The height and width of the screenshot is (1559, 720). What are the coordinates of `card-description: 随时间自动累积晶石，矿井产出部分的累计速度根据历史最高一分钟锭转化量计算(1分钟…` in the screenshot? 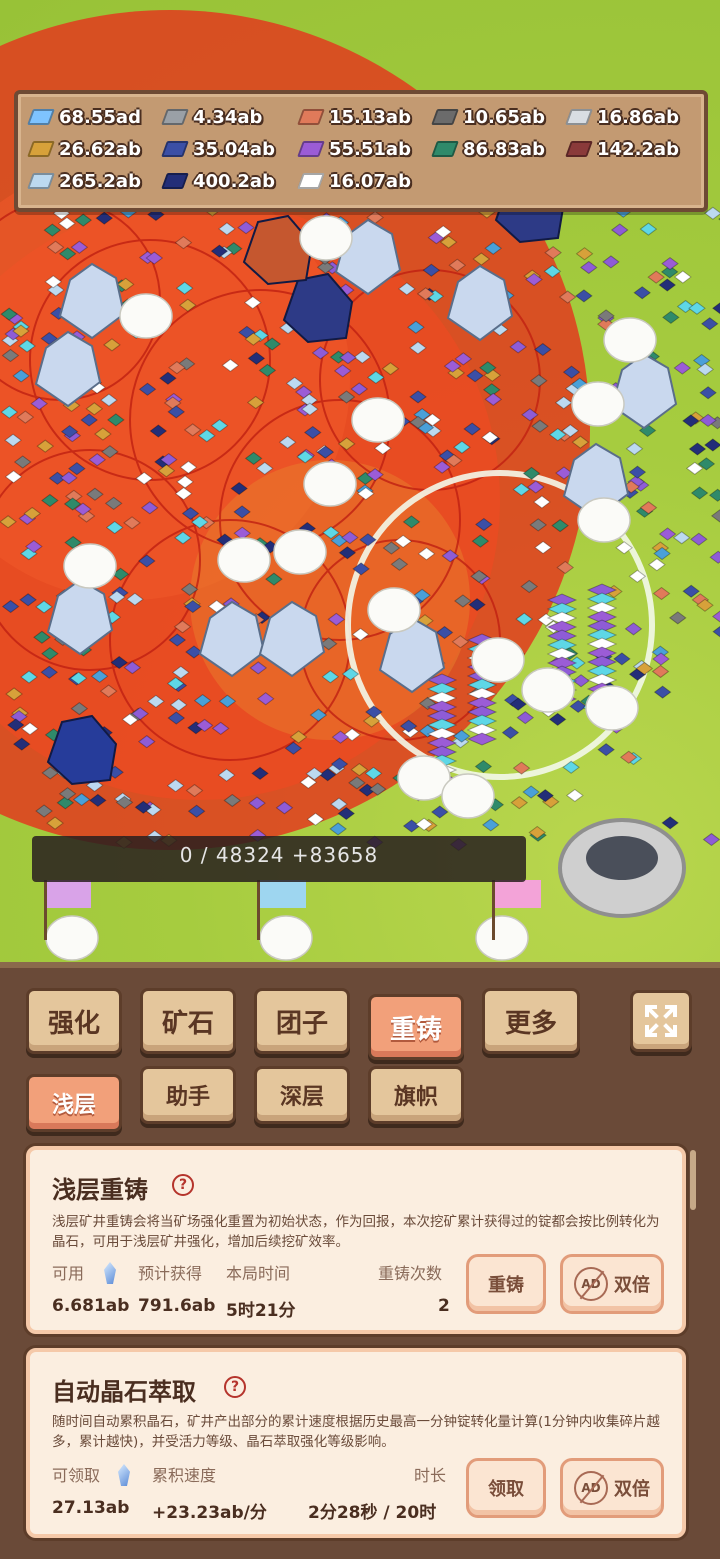 It's located at (356, 1432).